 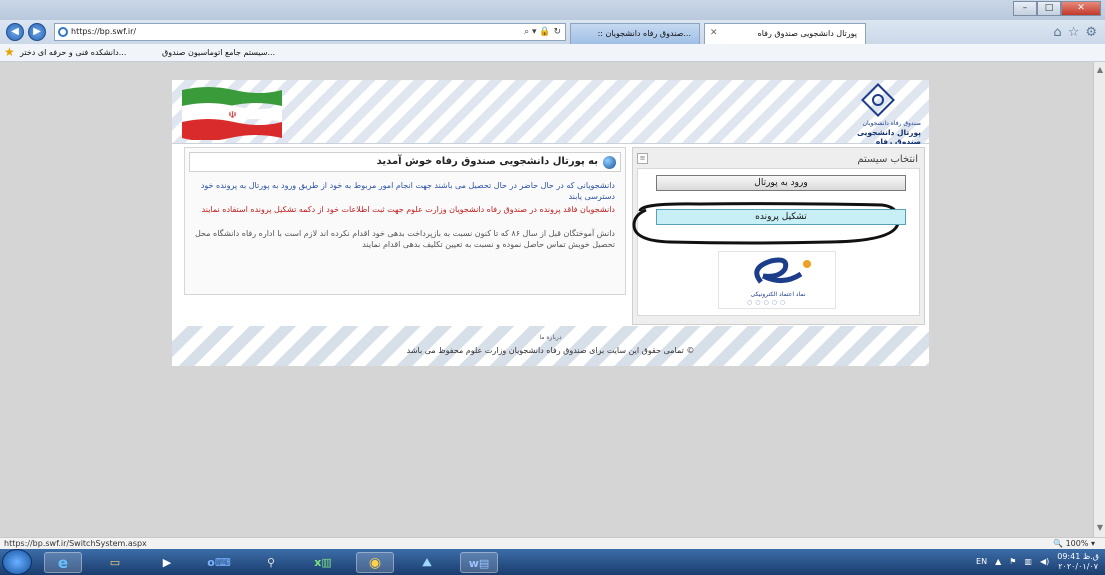 What do you see at coordinates (1028, 562) in the screenshot?
I see `network-icon: ▥` at bounding box center [1028, 562].